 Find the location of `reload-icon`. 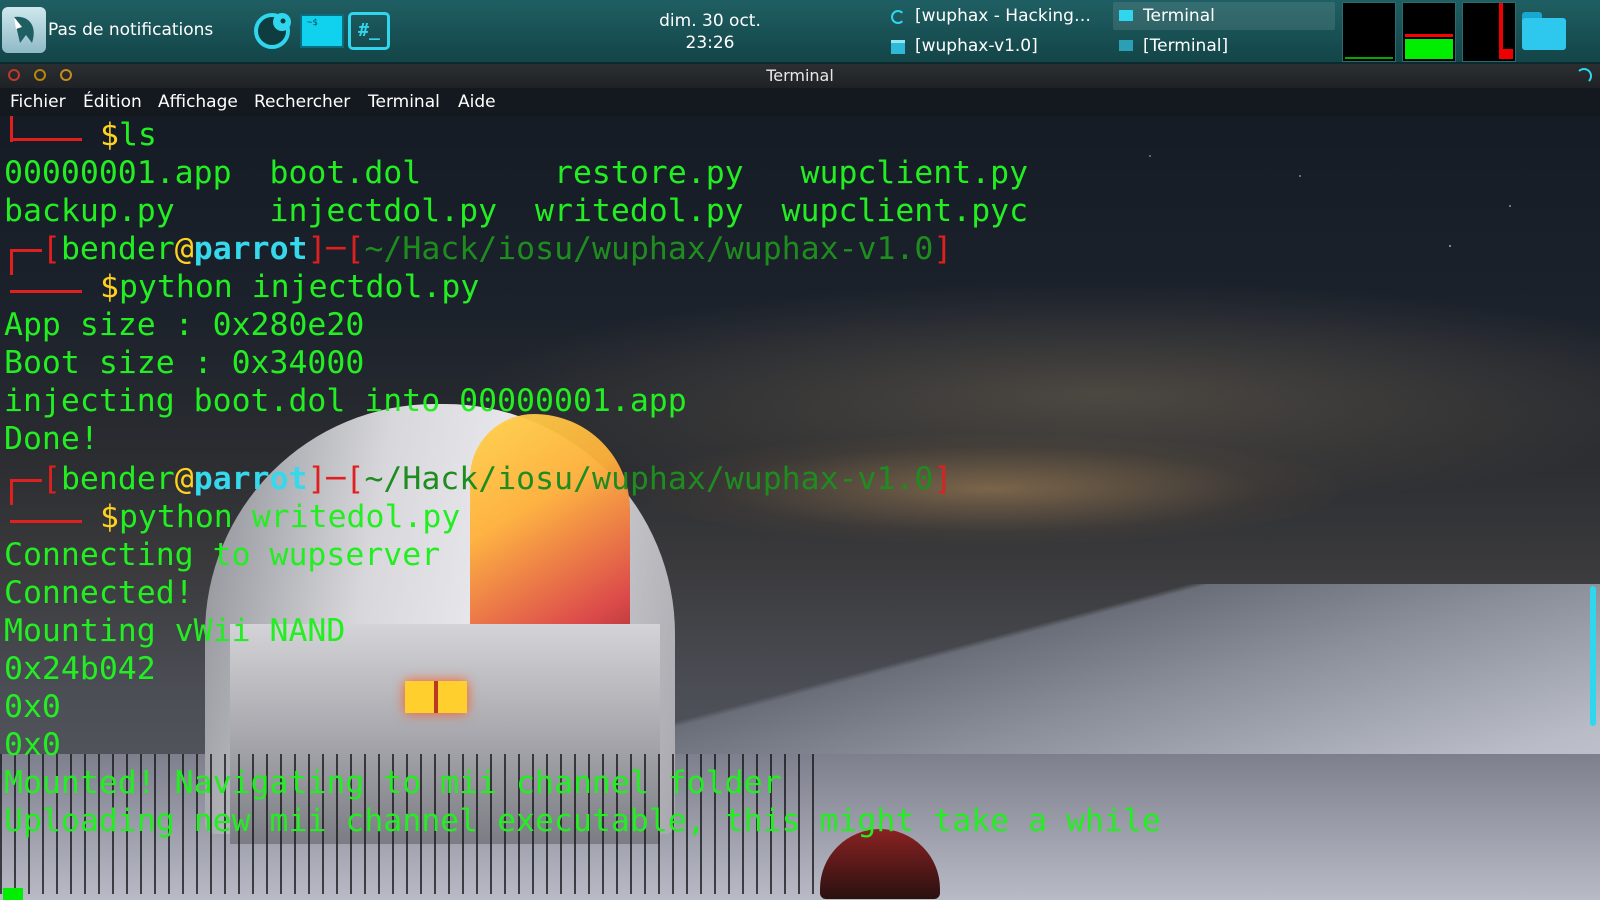

reload-icon is located at coordinates (898, 17).